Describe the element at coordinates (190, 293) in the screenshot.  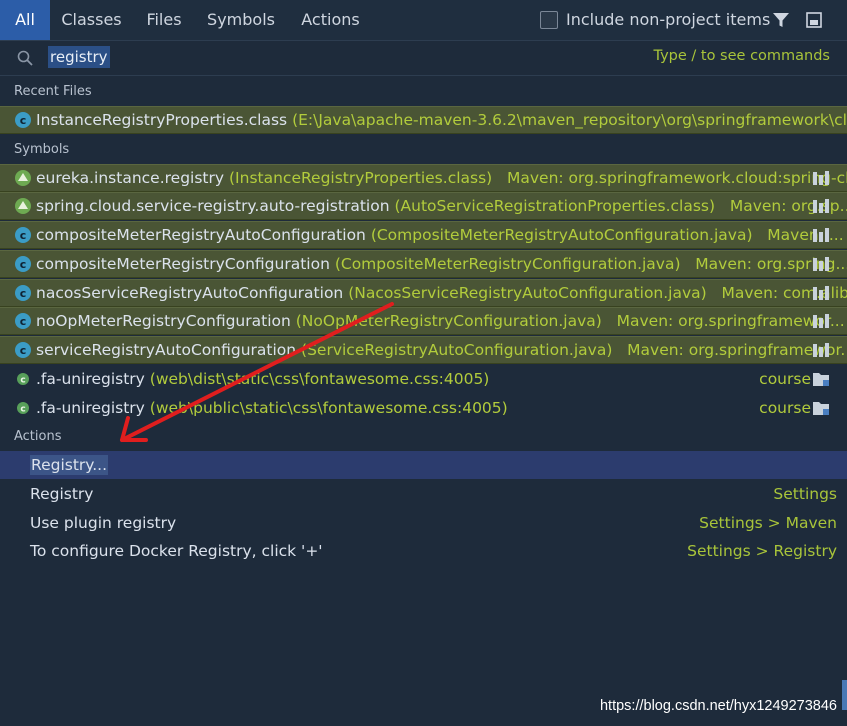
I see `item-name: nacosServiceRegistryAutoConfiguration` at that location.